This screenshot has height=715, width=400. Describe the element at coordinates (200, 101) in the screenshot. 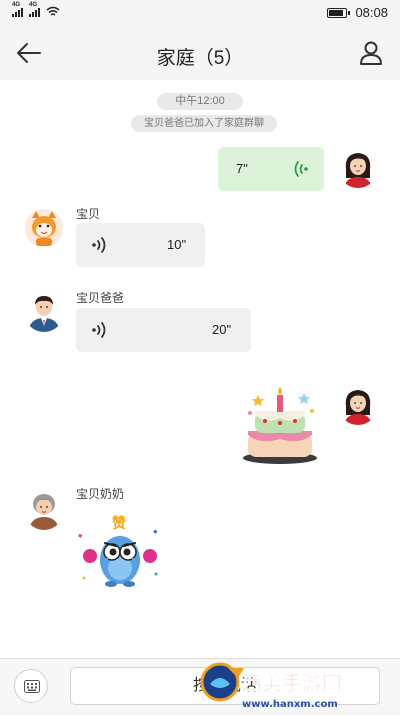

I see `system-timestamp: 中午12:00` at that location.